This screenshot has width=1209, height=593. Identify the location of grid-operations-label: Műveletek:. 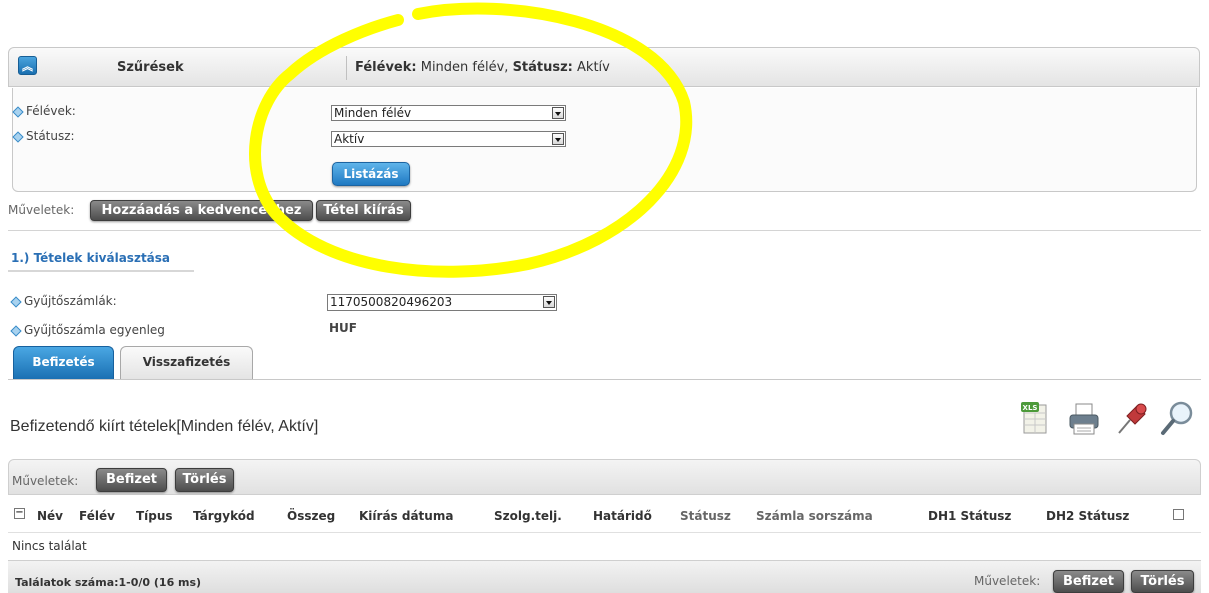
(45, 481).